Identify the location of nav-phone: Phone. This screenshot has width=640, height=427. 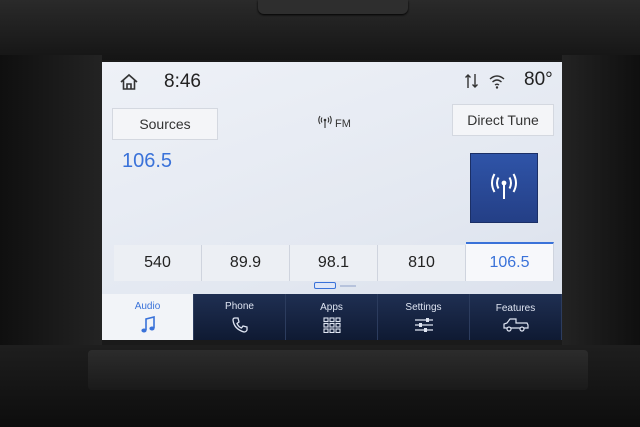
(240, 317).